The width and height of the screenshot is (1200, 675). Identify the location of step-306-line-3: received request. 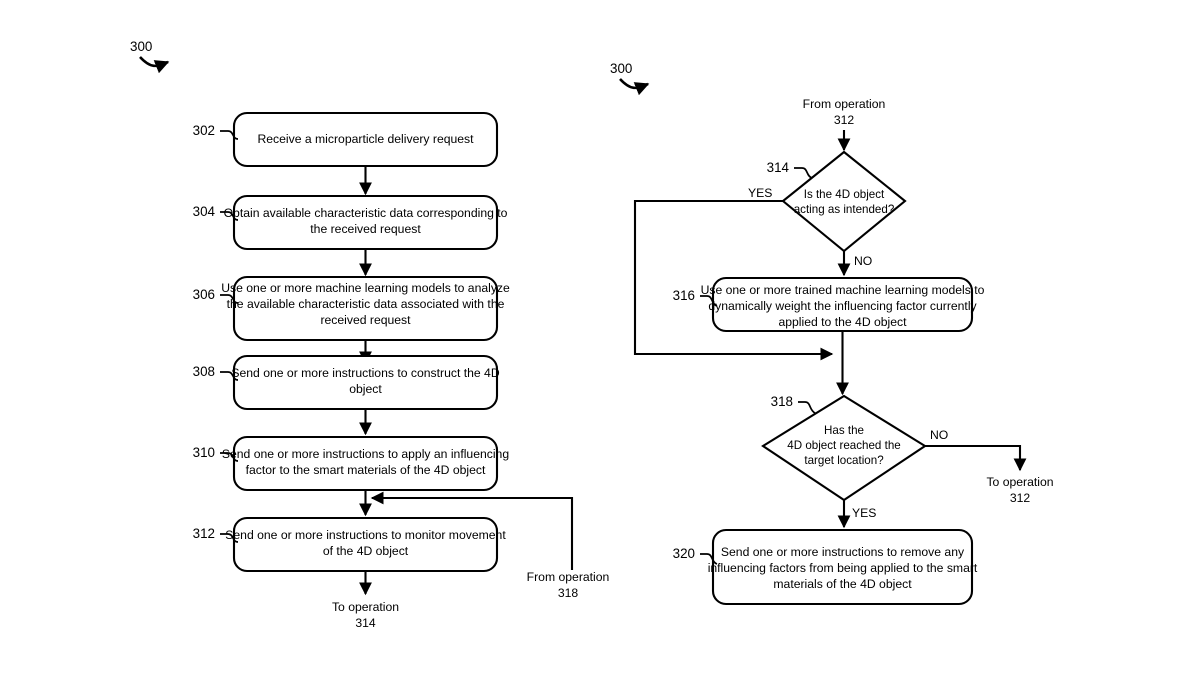
(365, 320).